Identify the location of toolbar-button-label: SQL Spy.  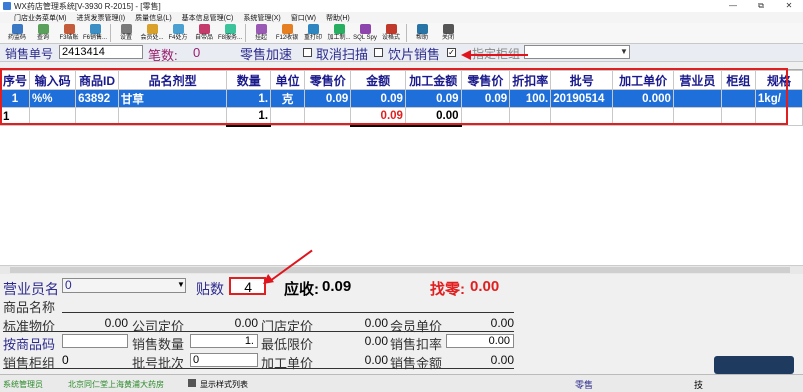
(365, 38).